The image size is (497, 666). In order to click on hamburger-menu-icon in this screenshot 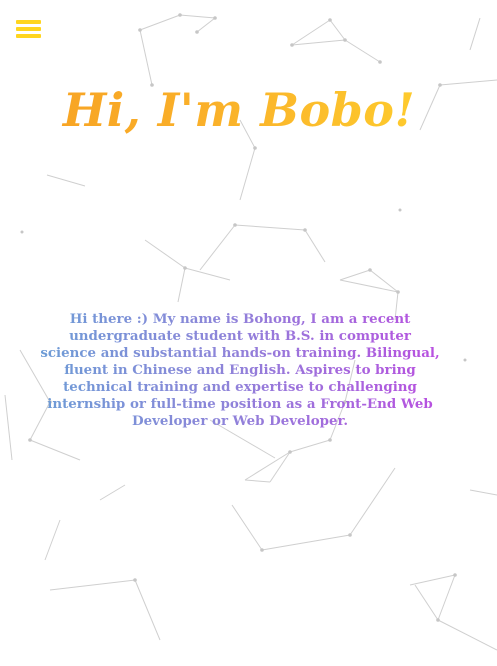, I will do `click(28, 29)`.